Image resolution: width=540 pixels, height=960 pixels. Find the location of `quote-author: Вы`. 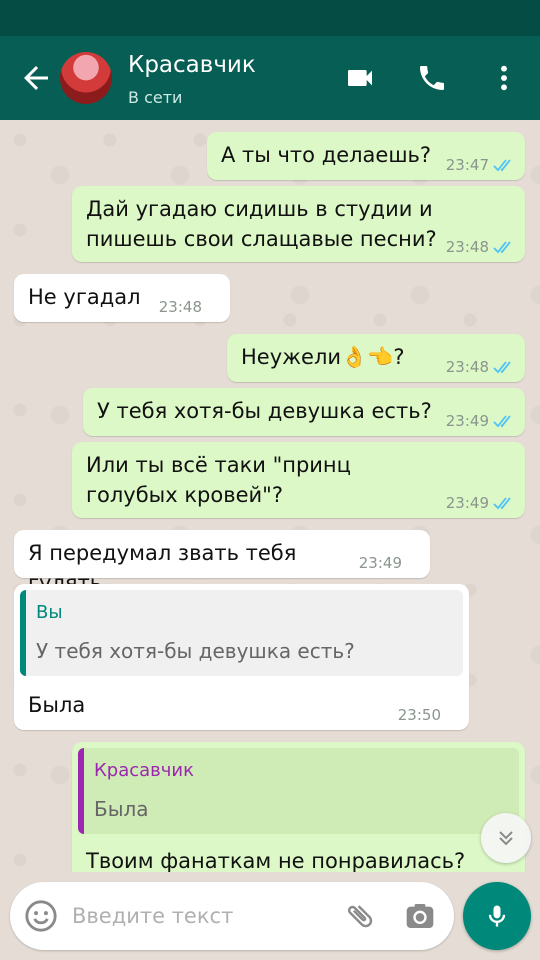

quote-author: Вы is located at coordinates (49, 612).